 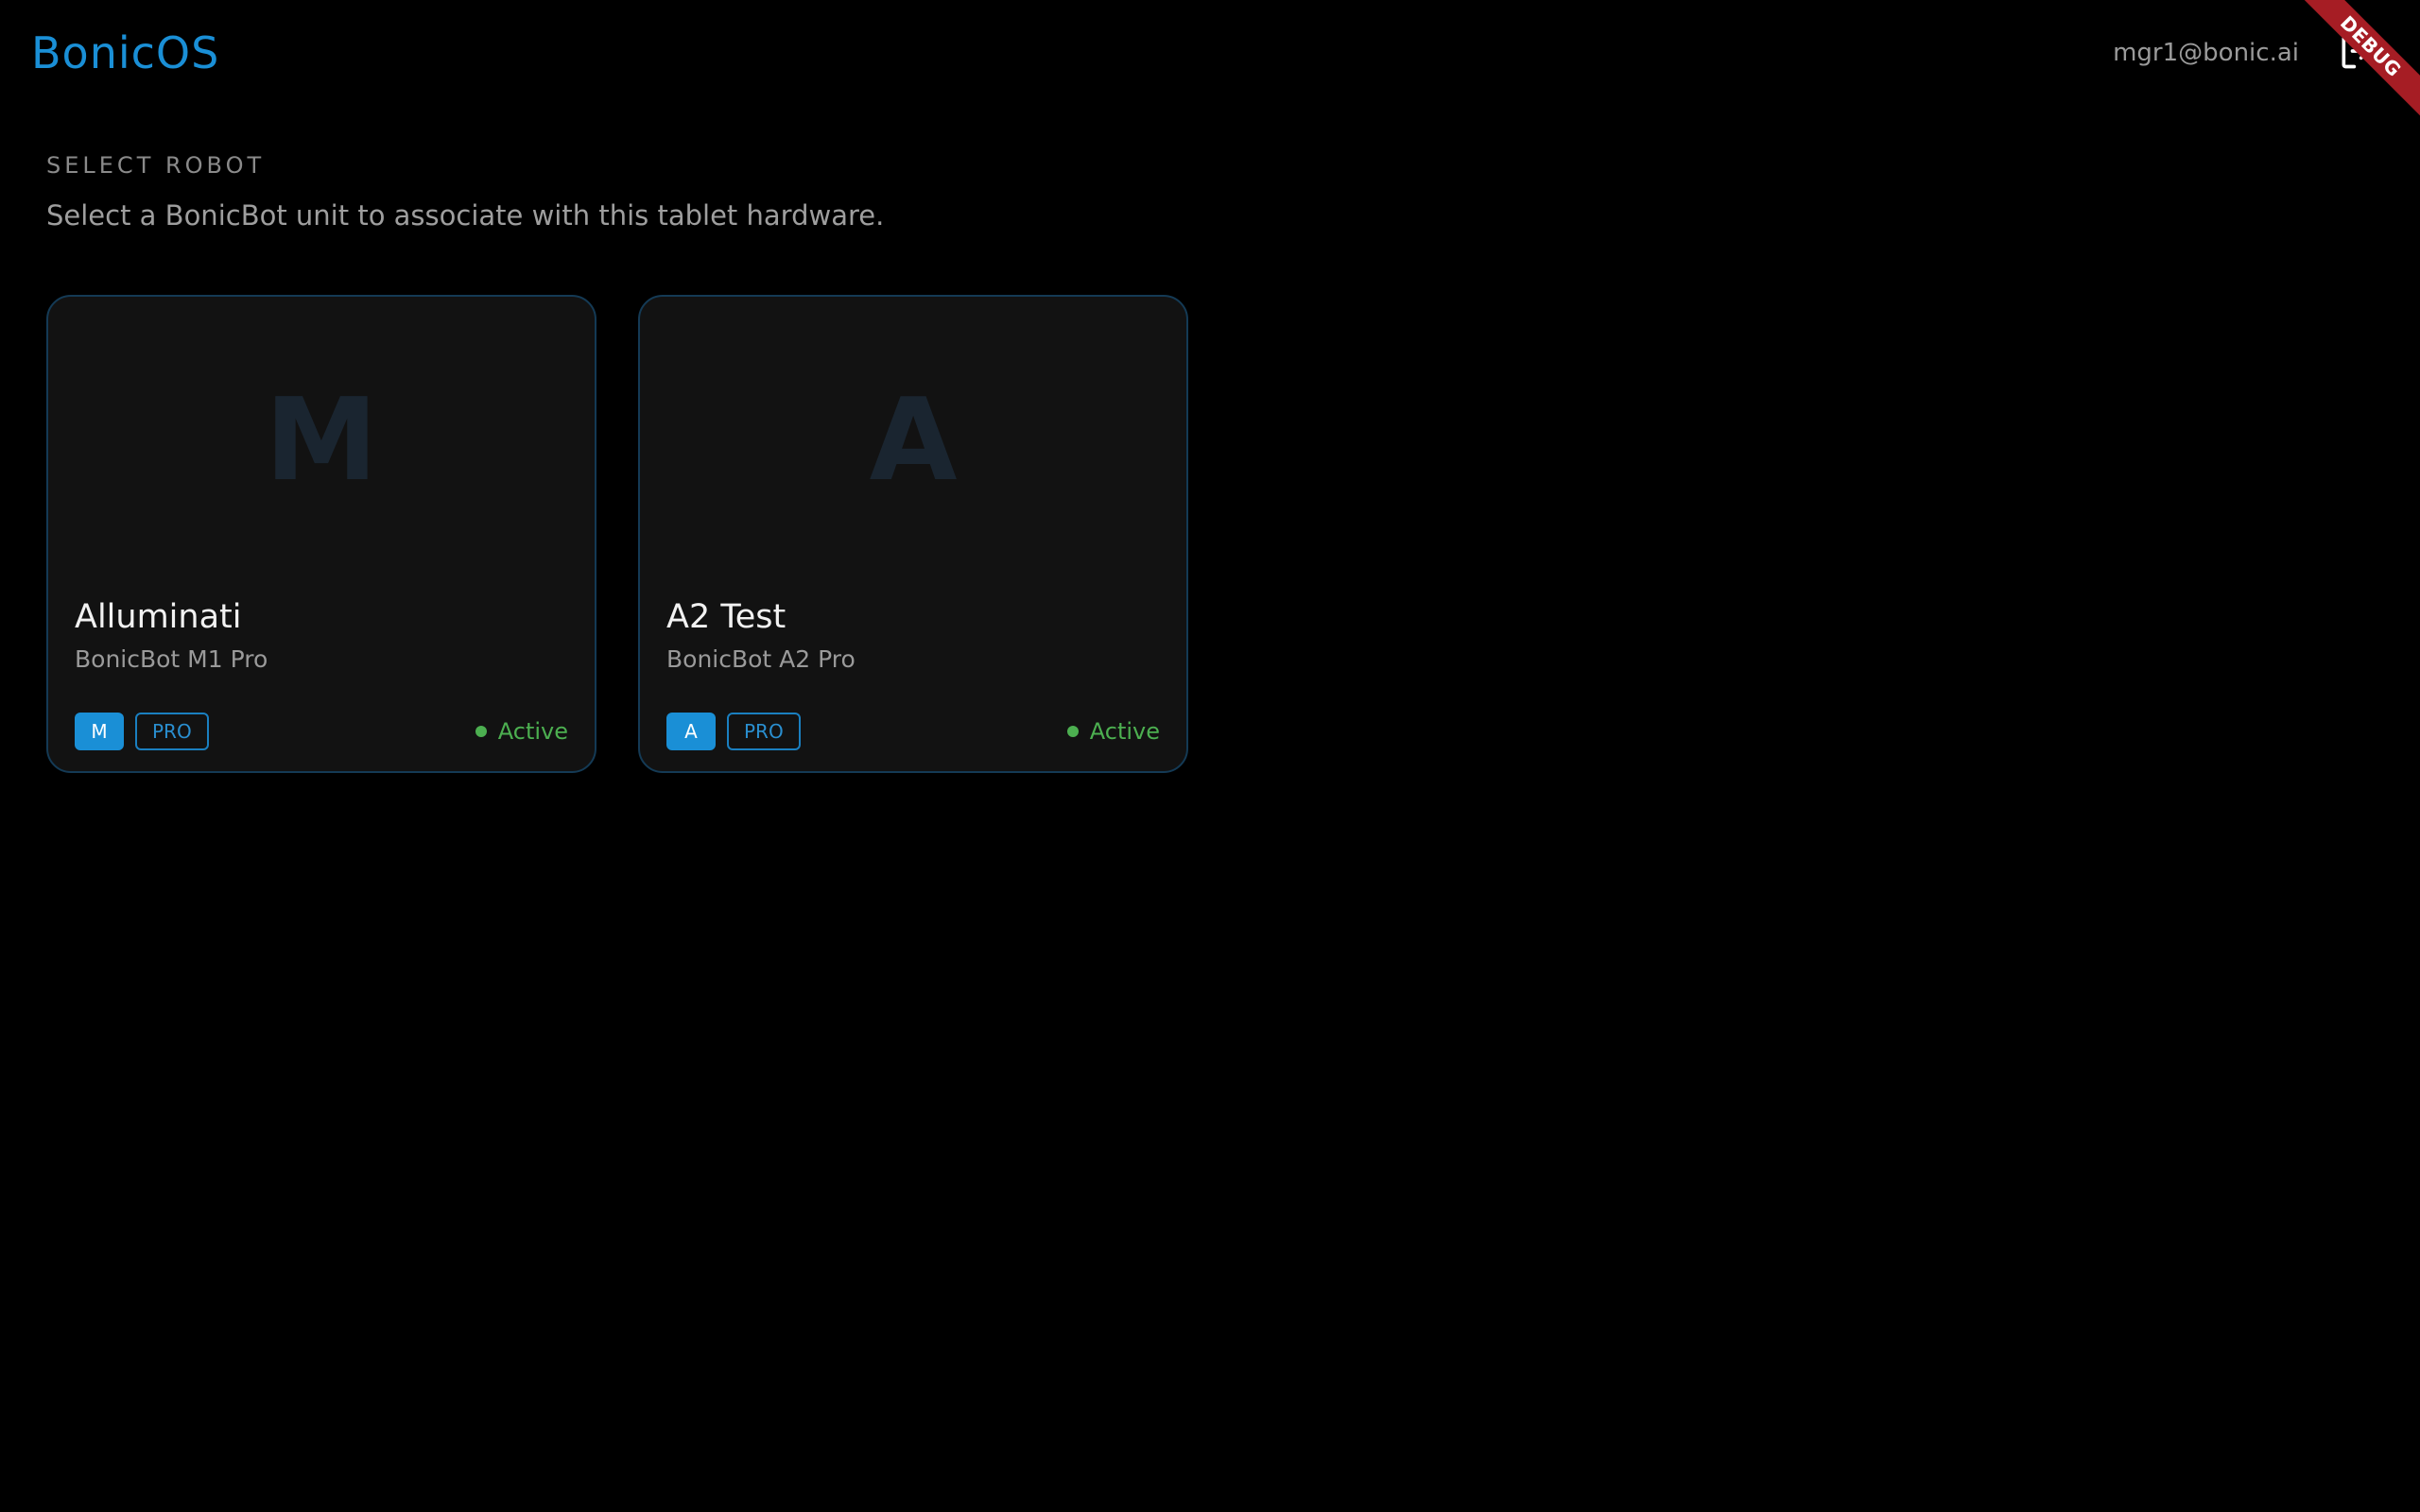 I want to click on top-bar: BonicOS mgr1@bonic.ai, so click(x=1210, y=53).